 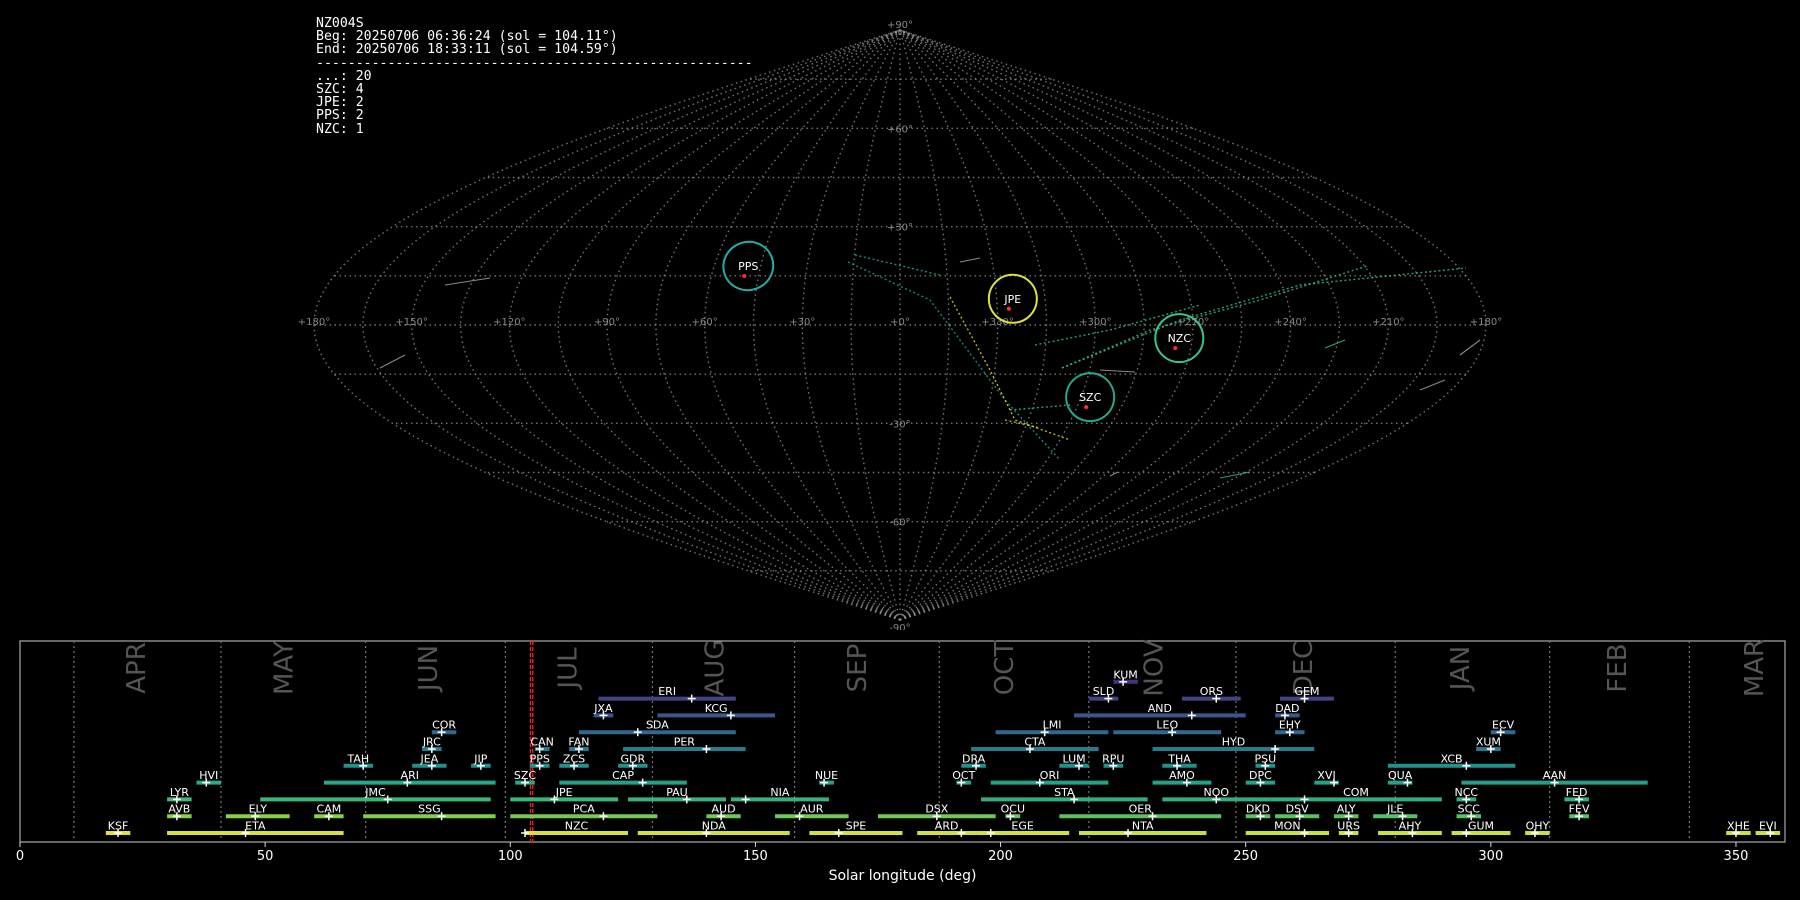 What do you see at coordinates (724, 809) in the screenshot?
I see `shower-label: AUD` at bounding box center [724, 809].